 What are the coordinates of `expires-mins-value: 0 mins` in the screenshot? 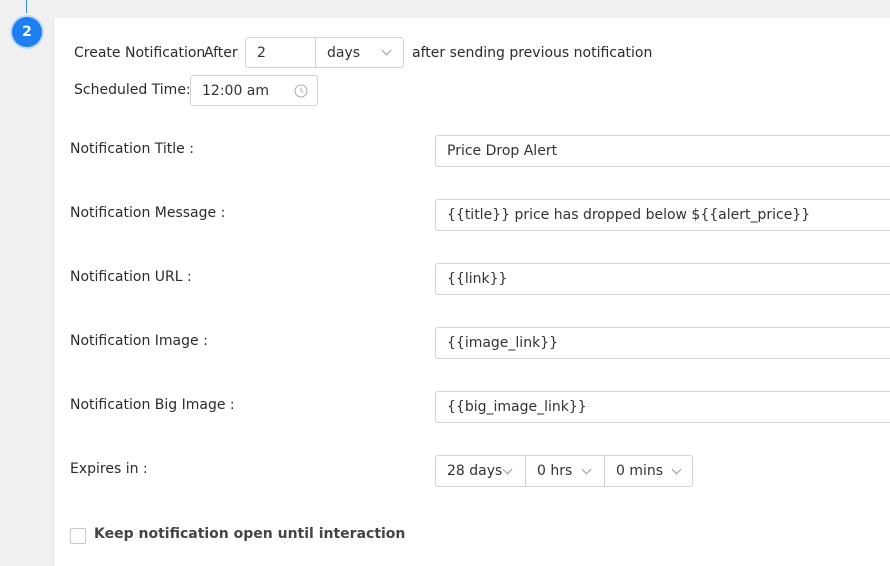 It's located at (640, 471).